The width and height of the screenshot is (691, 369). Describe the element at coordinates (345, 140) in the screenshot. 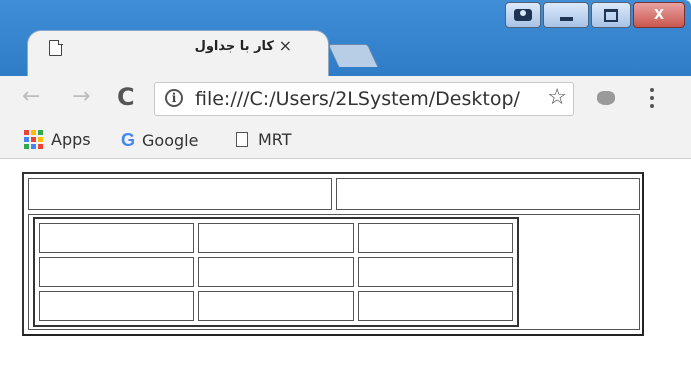

I see `bookmarks-bar: Apps G Google MRT` at that location.